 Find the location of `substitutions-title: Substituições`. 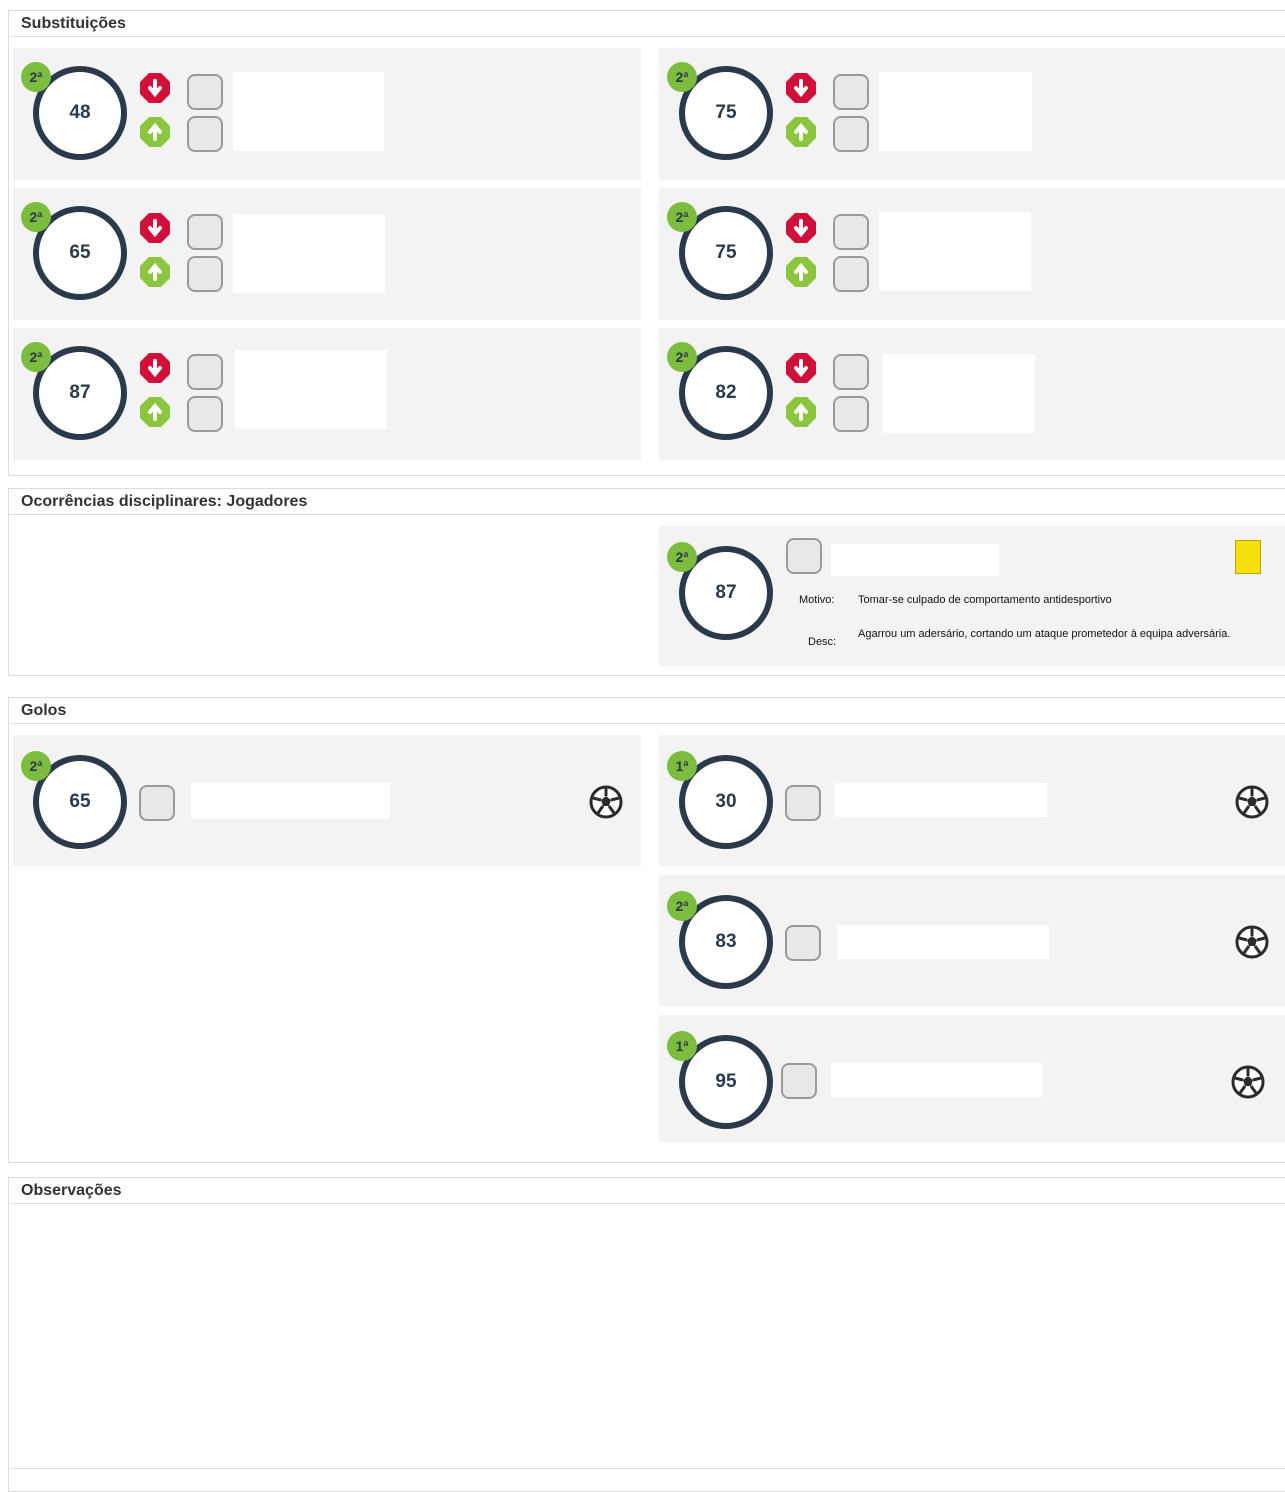

substitutions-title: Substituições is located at coordinates (647, 24).